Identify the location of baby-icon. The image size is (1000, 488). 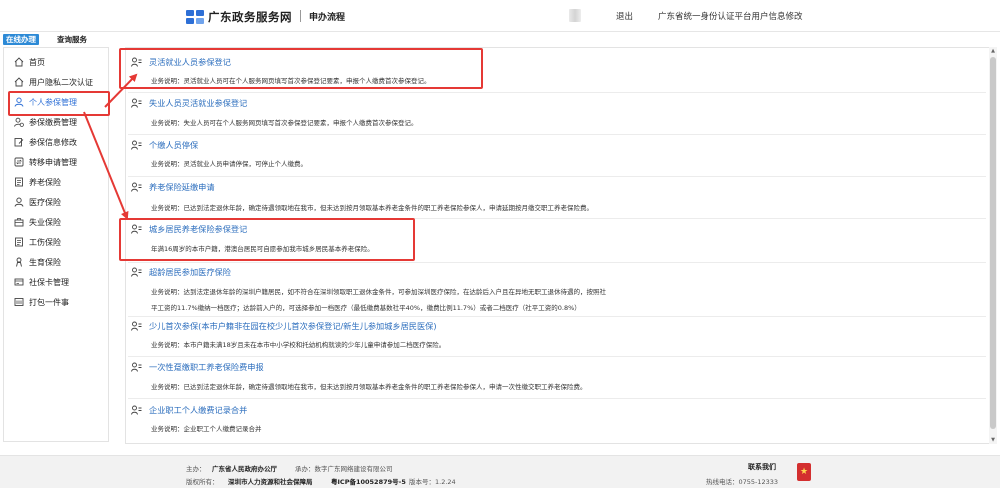
(19, 262).